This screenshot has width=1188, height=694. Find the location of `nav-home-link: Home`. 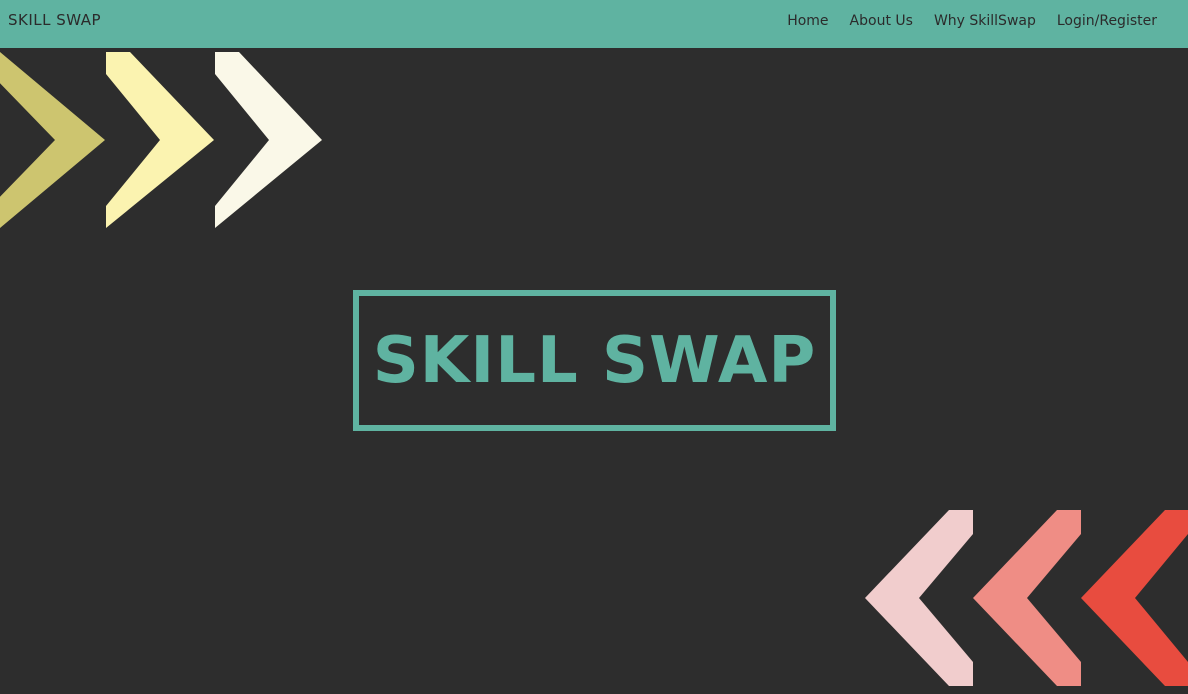

nav-home-link: Home is located at coordinates (807, 21).